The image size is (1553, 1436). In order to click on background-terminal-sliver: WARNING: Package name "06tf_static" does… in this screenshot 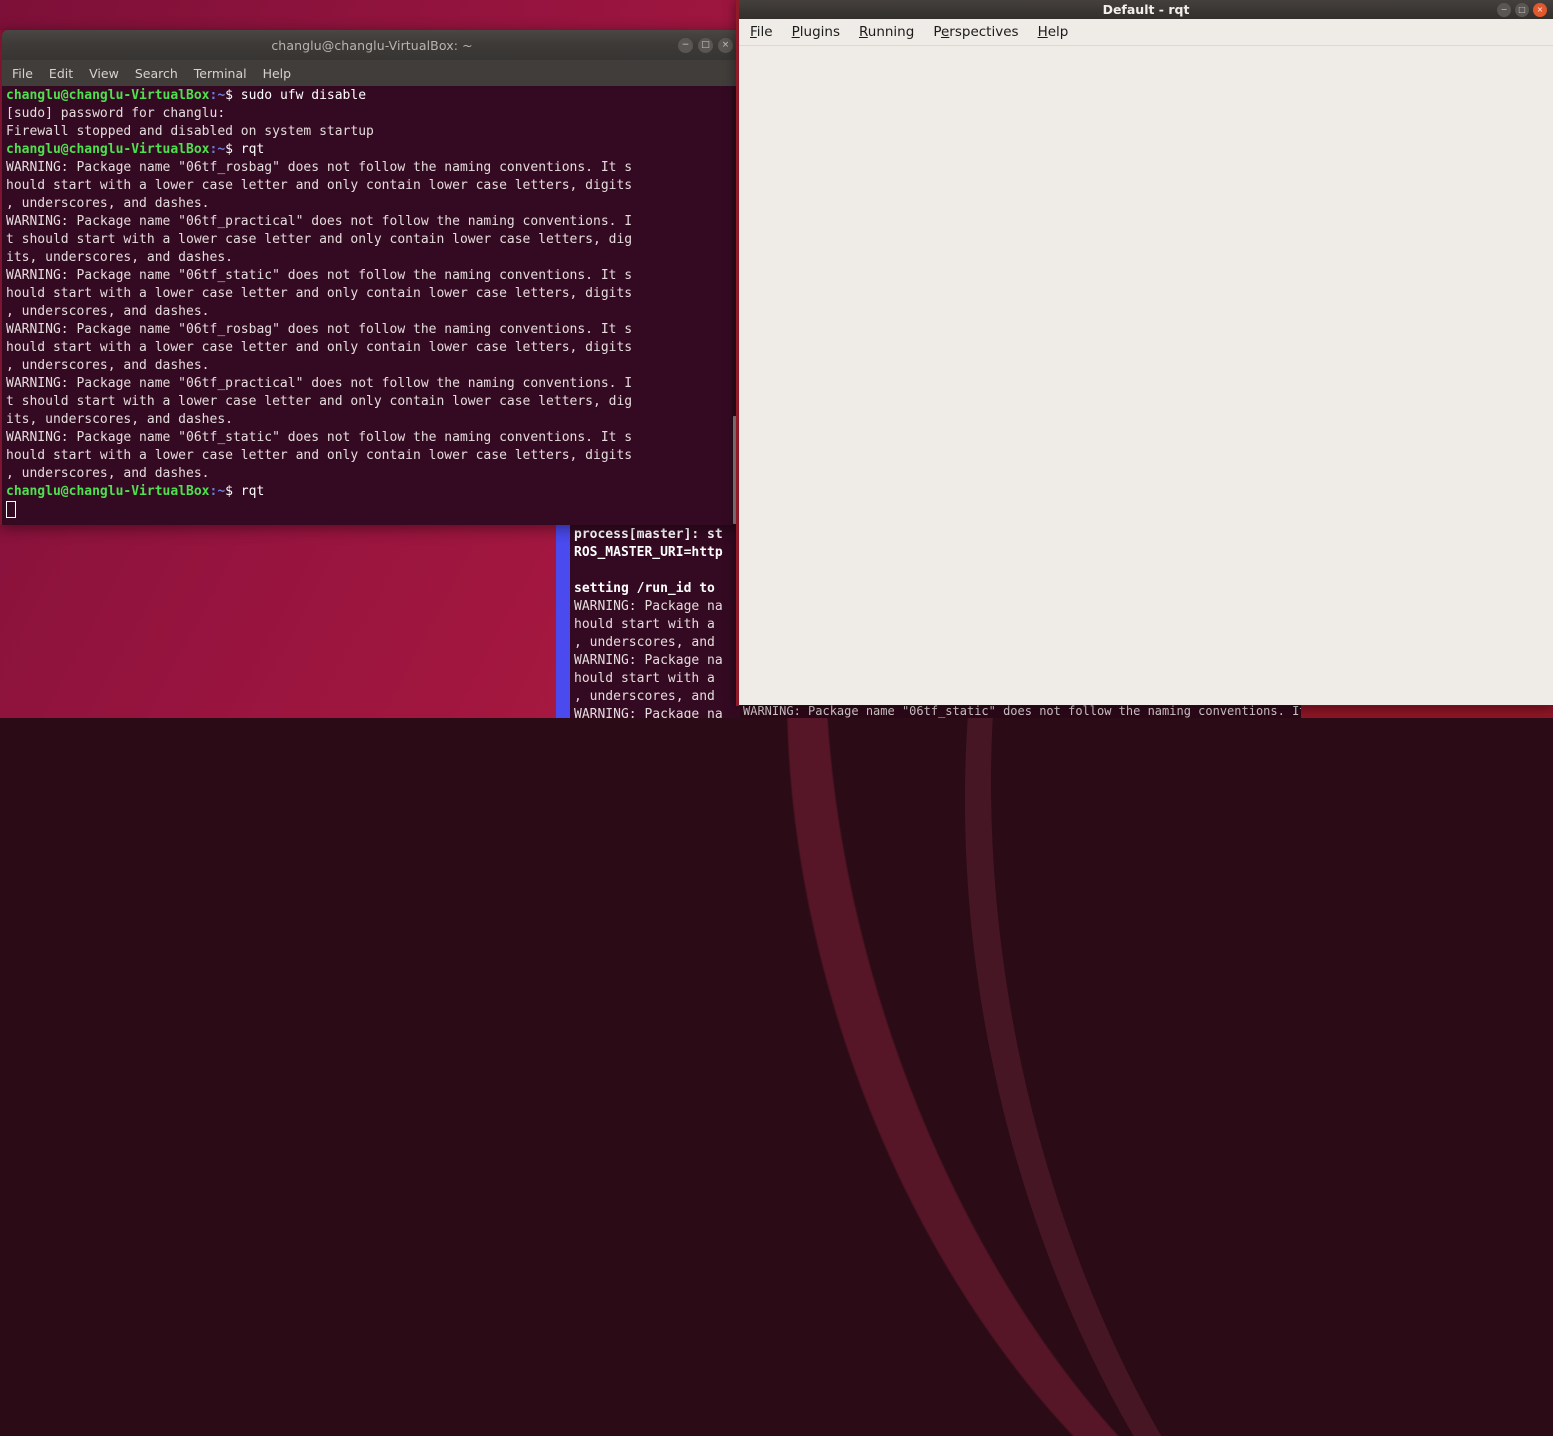, I will do `click(1146, 711)`.